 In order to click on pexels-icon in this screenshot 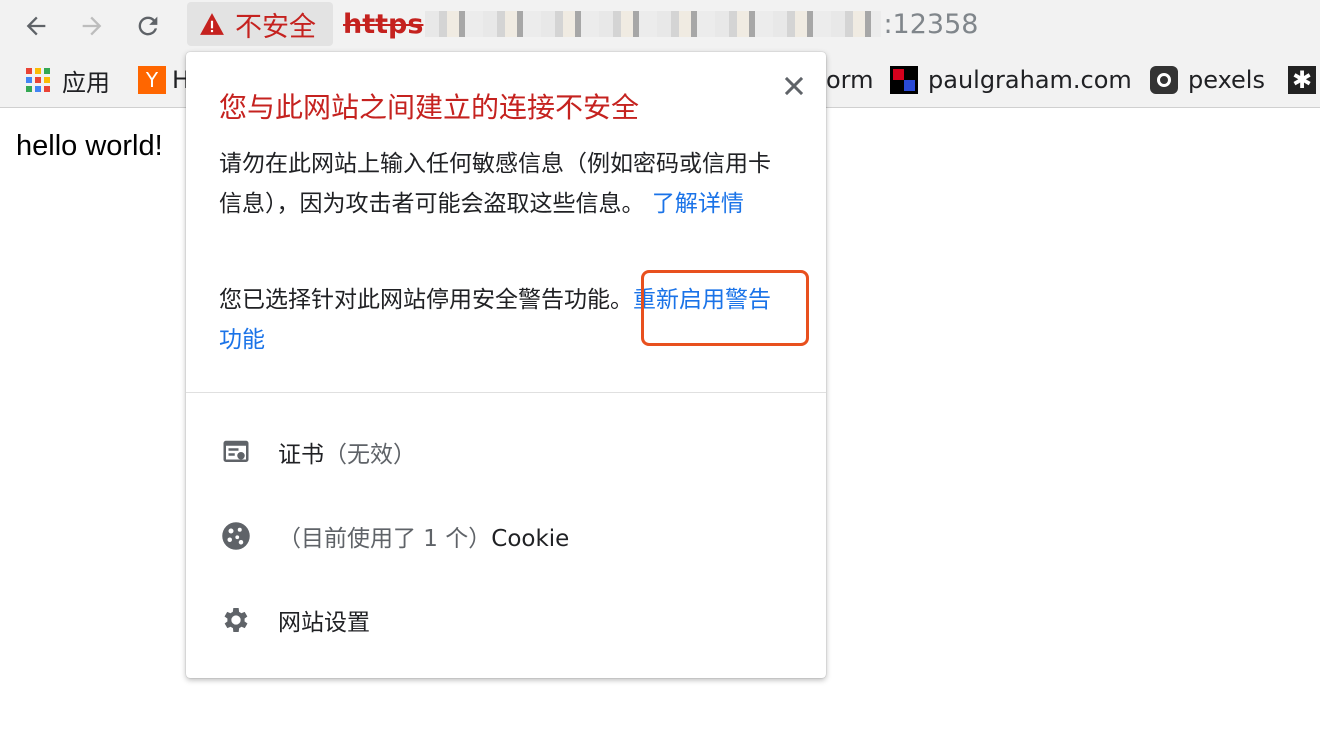, I will do `click(1164, 80)`.